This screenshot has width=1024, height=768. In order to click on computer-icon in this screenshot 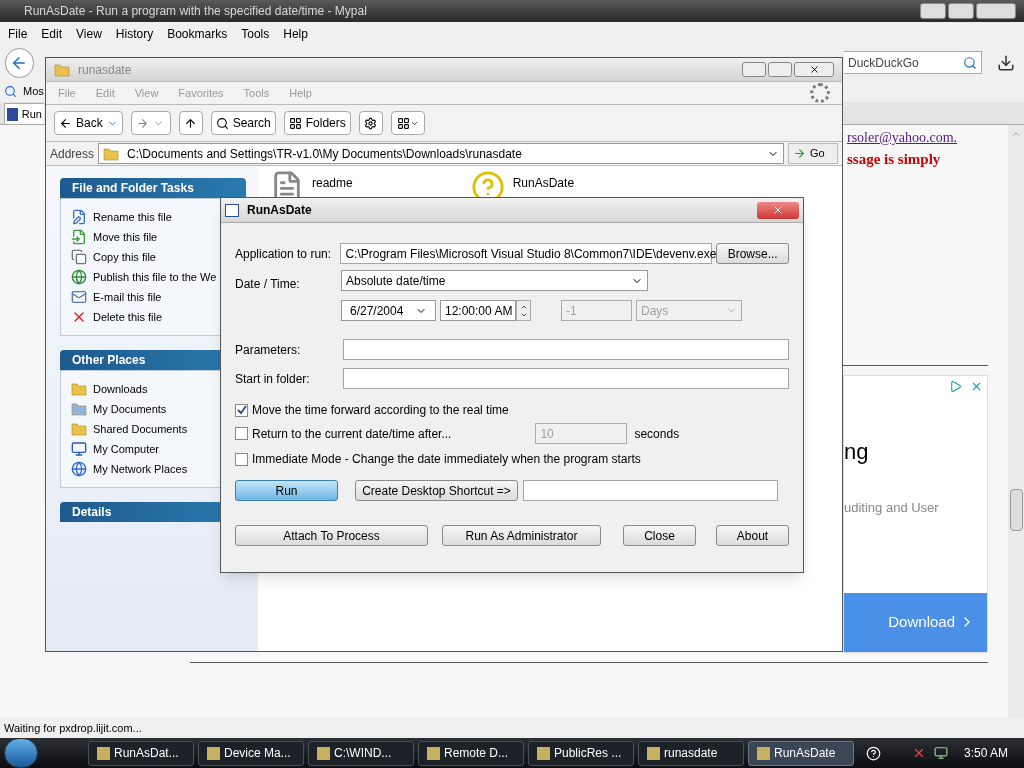, I will do `click(79, 449)`.